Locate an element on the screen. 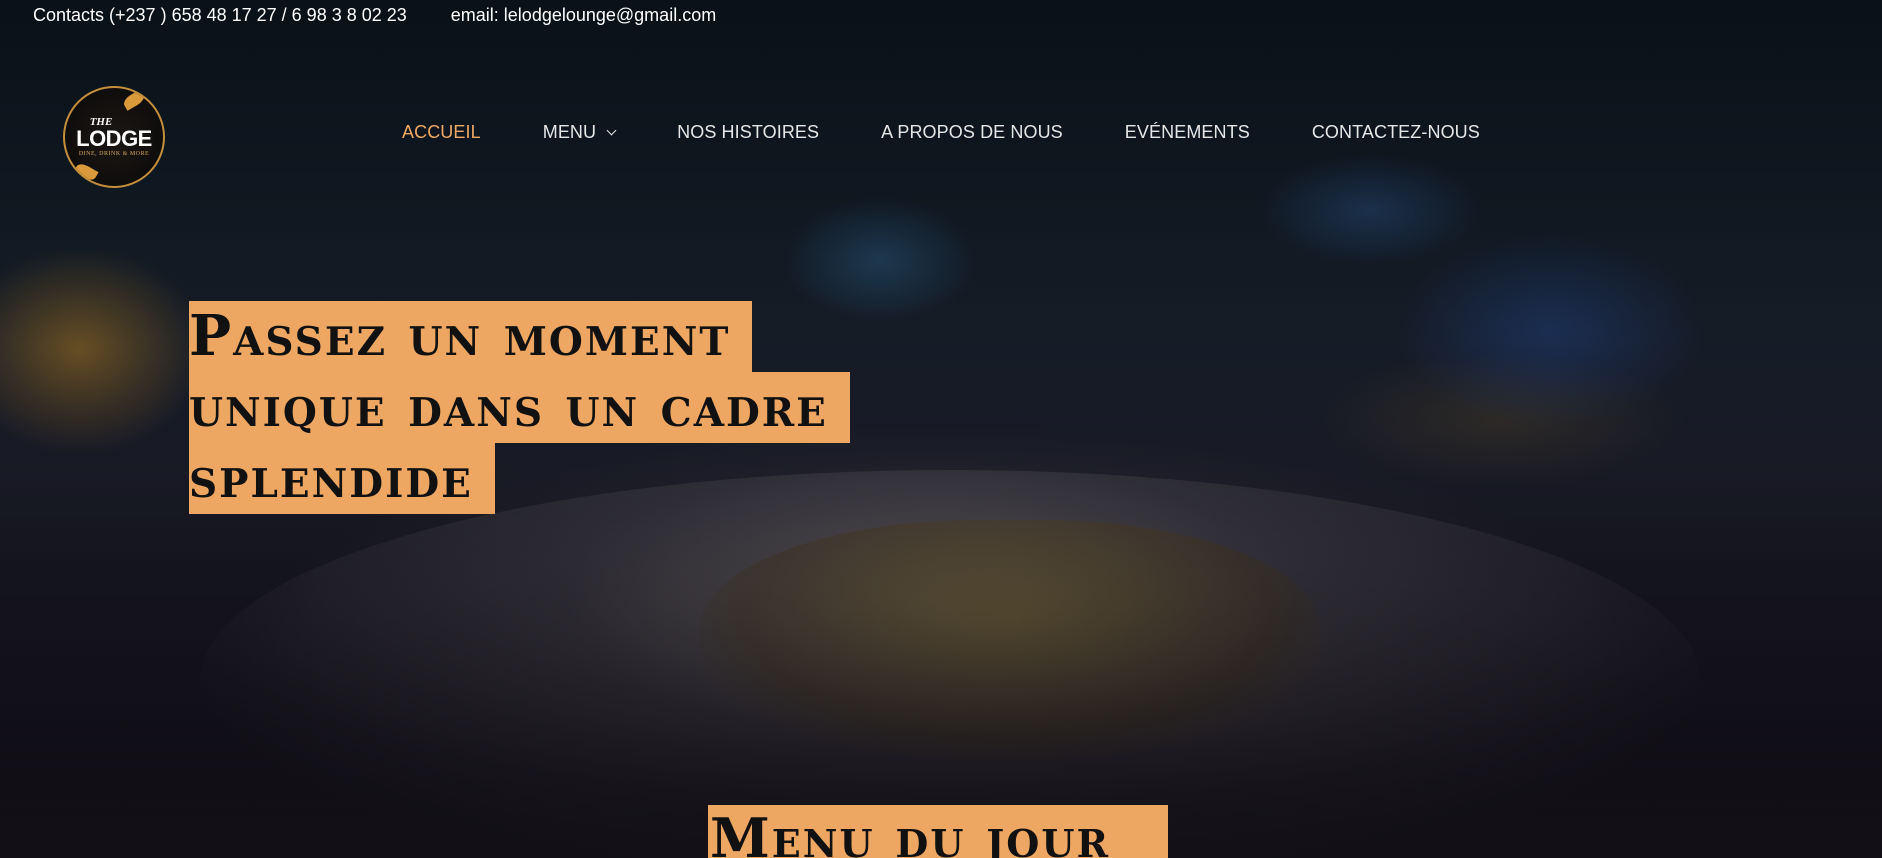  contact-email: email: lelodgelounge@gmail.com is located at coordinates (583, 15).